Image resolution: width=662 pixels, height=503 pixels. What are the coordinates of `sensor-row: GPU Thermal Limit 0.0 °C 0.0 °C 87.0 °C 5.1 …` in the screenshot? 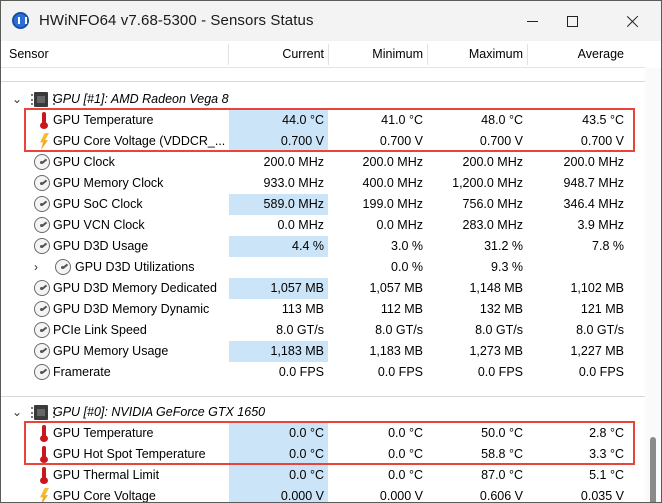 It's located at (323, 475).